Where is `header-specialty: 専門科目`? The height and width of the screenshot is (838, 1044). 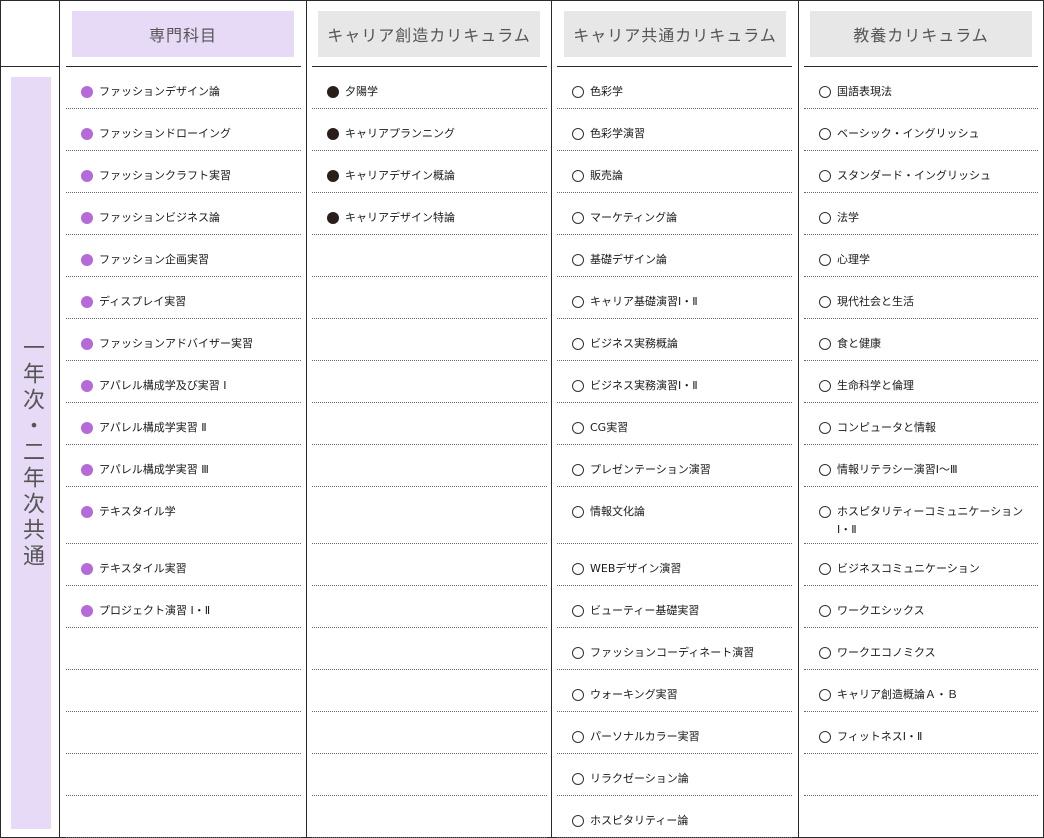 header-specialty: 専門科目 is located at coordinates (183, 34).